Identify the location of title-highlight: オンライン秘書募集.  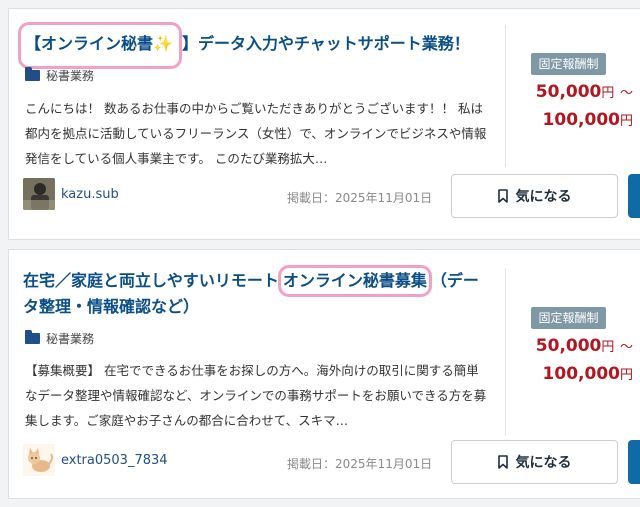
(354, 281).